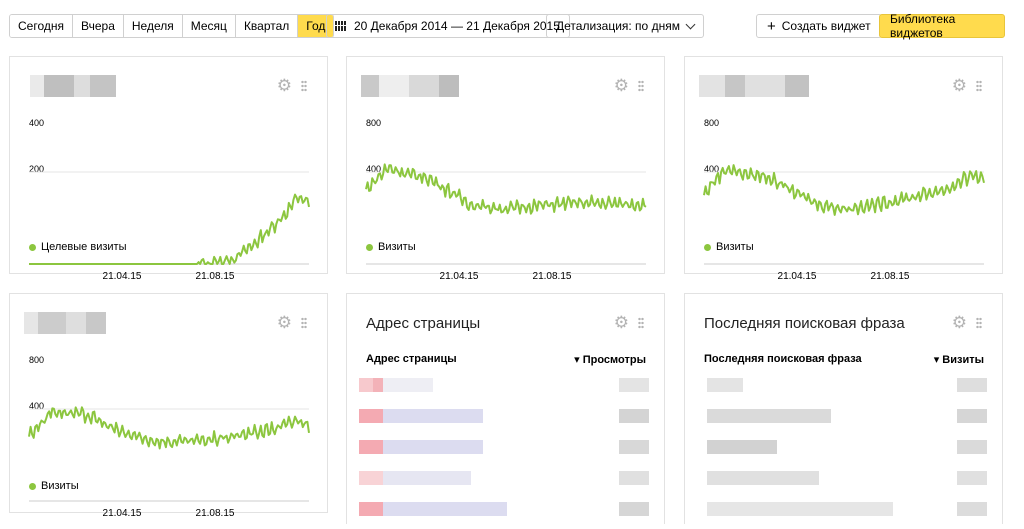 Image resolution: width=1024 pixels, height=529 pixels. Describe the element at coordinates (98, 26) in the screenshot. I see `period-yesterday-button: Вчера` at that location.